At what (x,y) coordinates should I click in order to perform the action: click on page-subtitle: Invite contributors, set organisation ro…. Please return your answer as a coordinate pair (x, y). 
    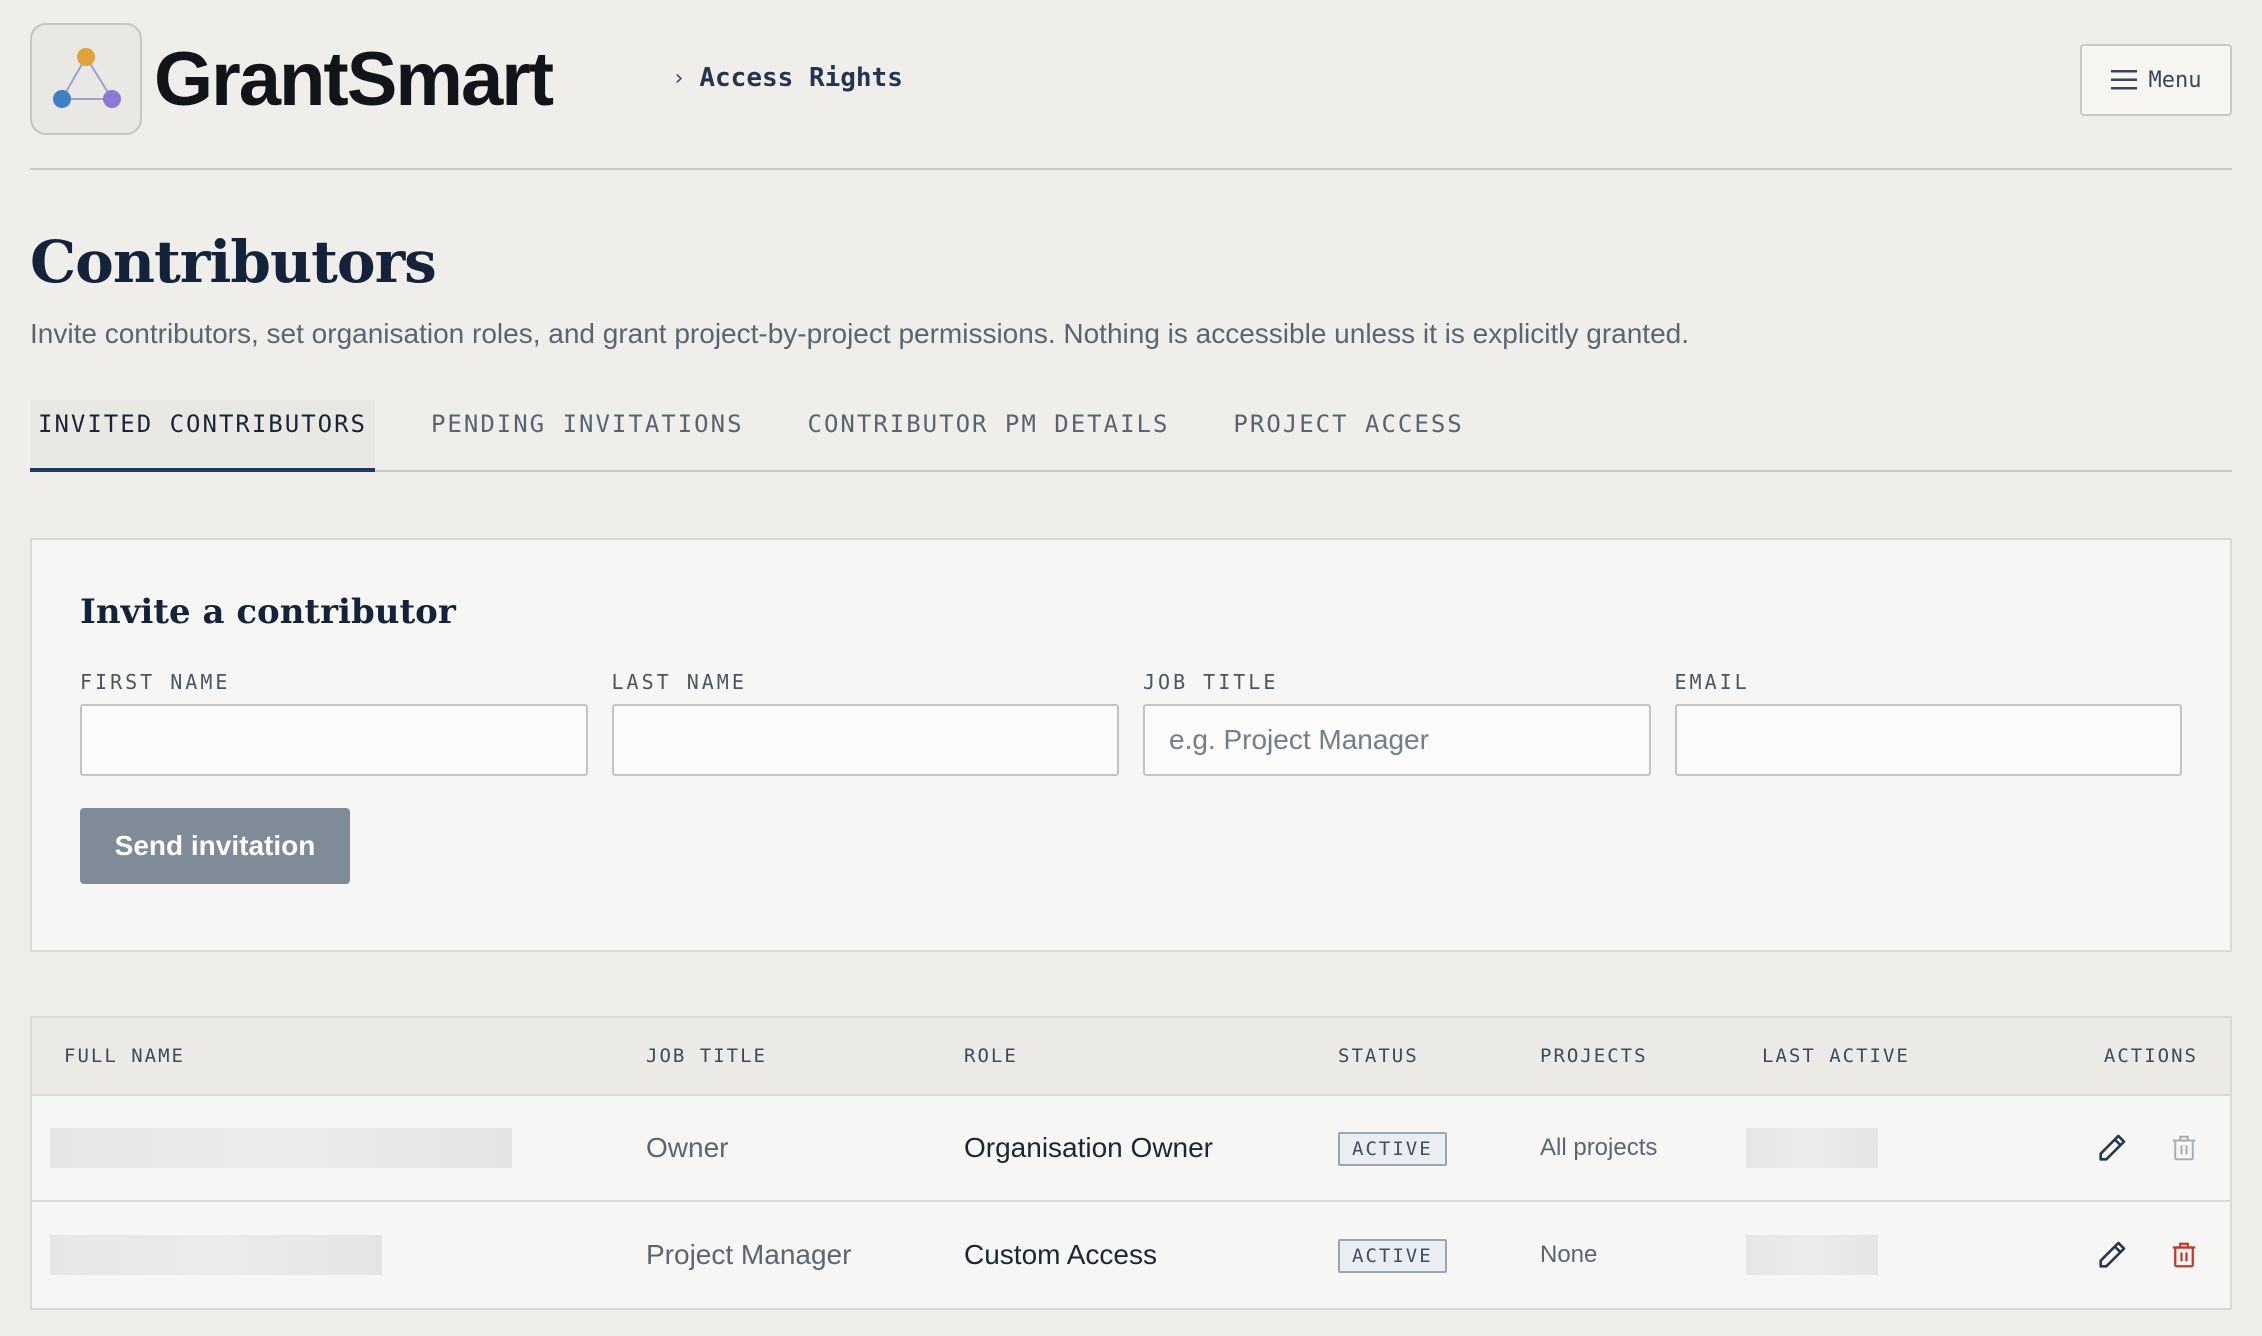
    Looking at the image, I should click on (859, 333).